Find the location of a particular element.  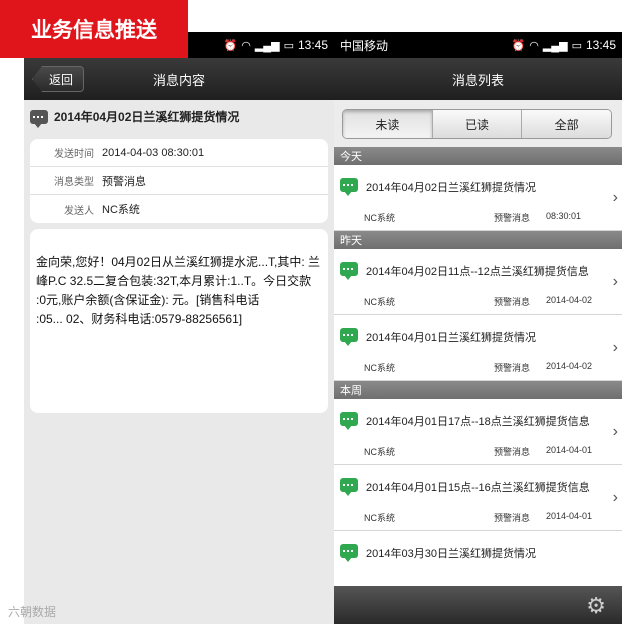

tab-unread: 未读 is located at coordinates (388, 124).